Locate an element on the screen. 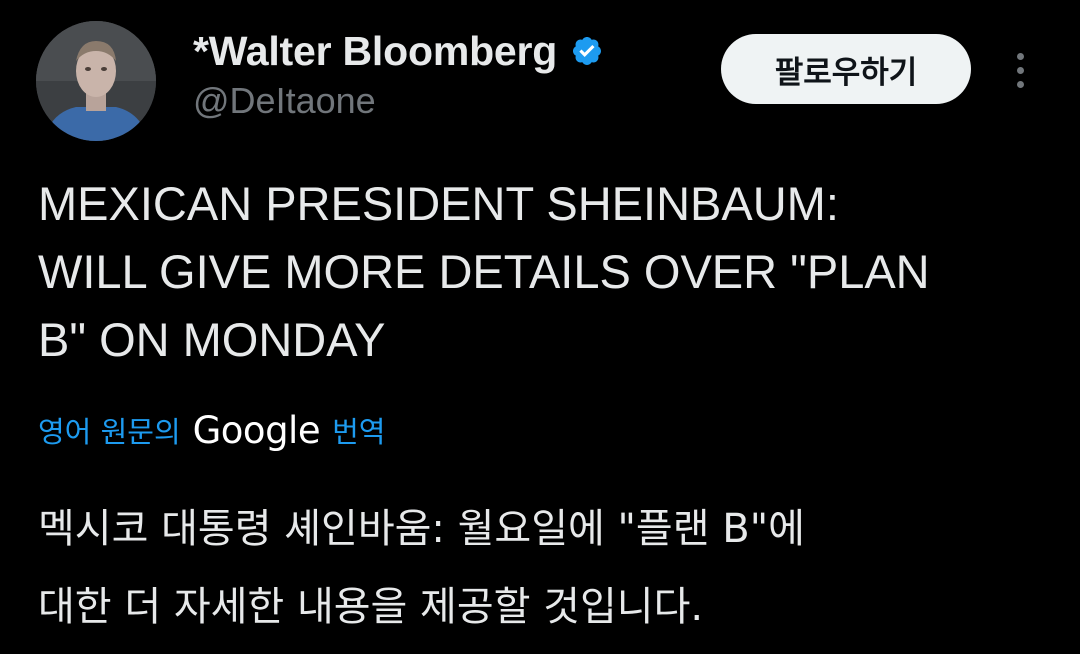  tweet-text-line: MEXICAN PRESIDENT SHEINBAUM: is located at coordinates (438, 203).